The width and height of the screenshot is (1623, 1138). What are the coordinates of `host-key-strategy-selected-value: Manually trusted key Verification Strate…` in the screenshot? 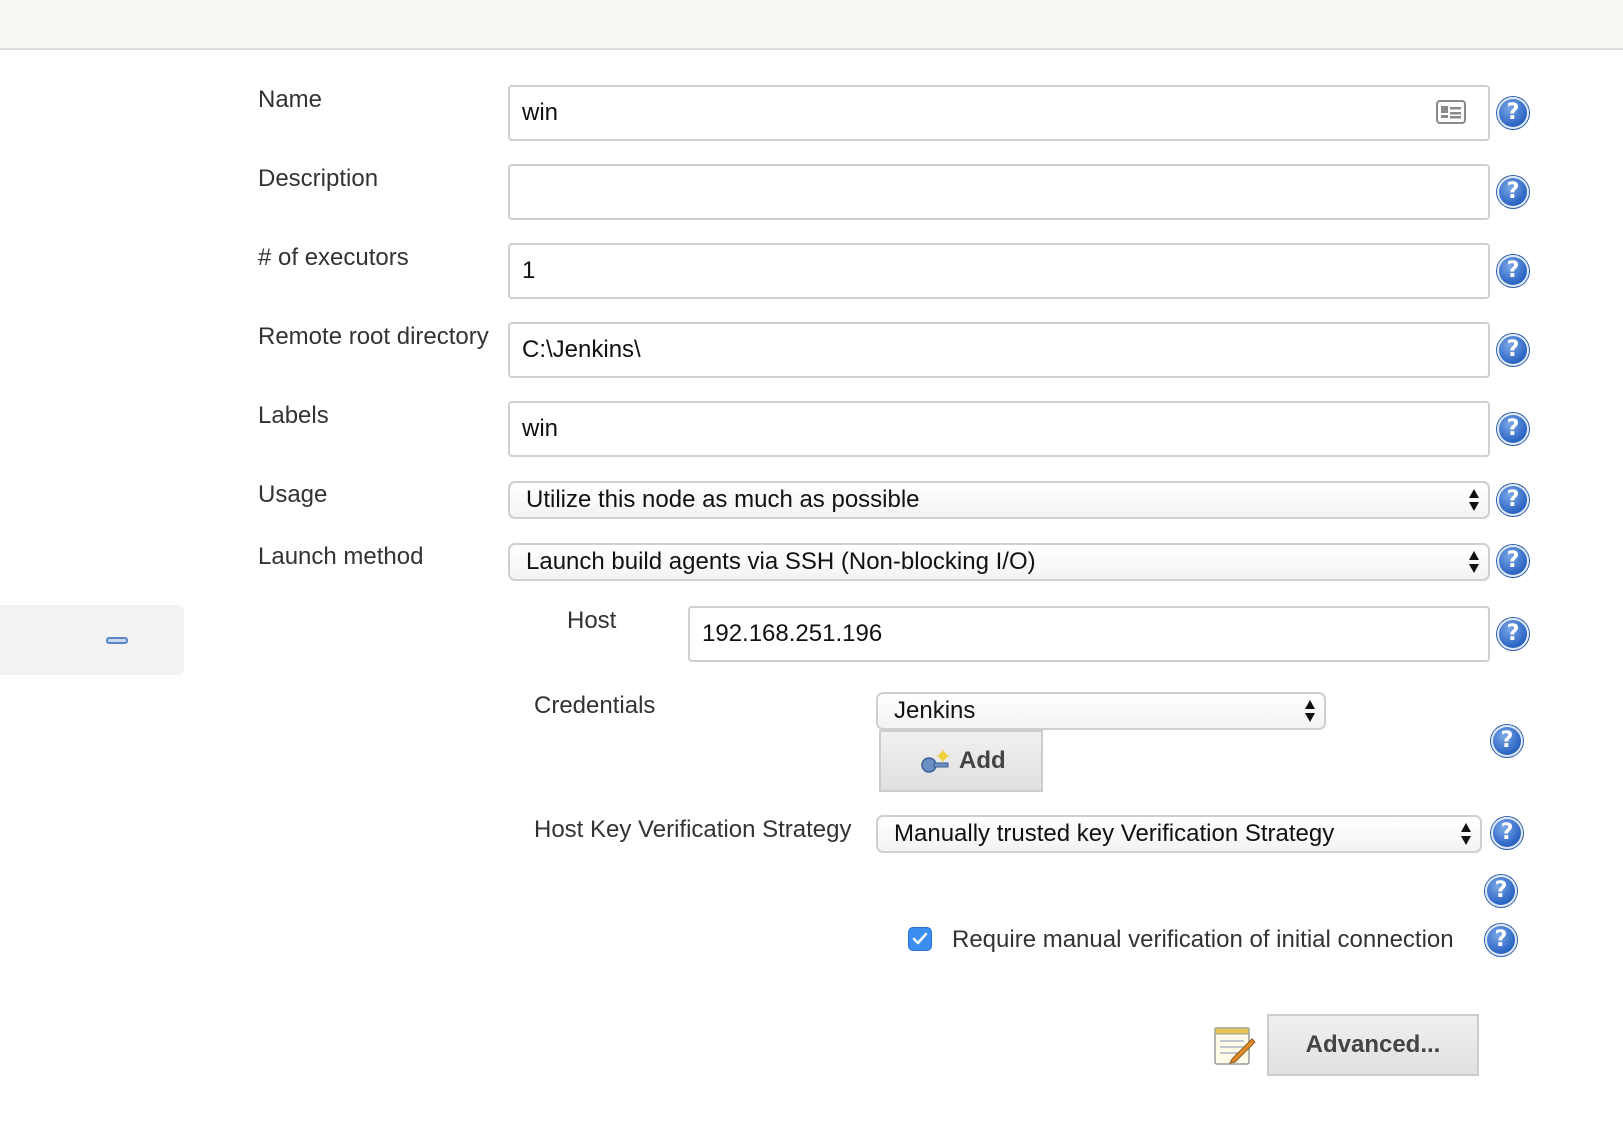 It's located at (1114, 833).